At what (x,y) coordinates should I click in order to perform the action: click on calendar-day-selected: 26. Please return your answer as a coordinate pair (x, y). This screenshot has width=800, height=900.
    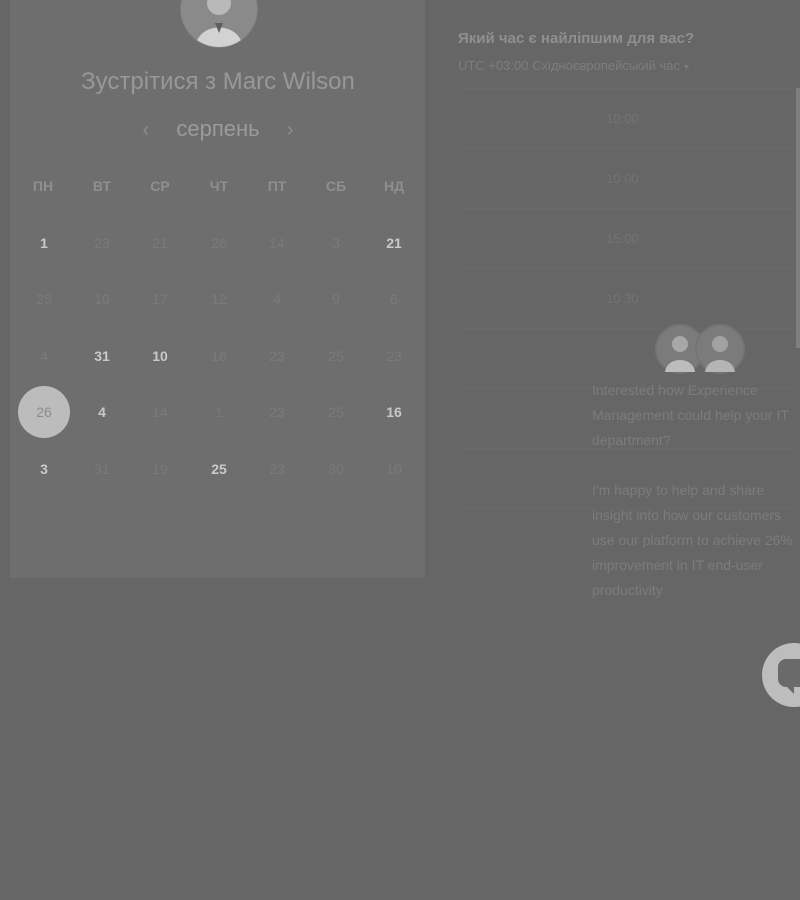
    Looking at the image, I should click on (44, 412).